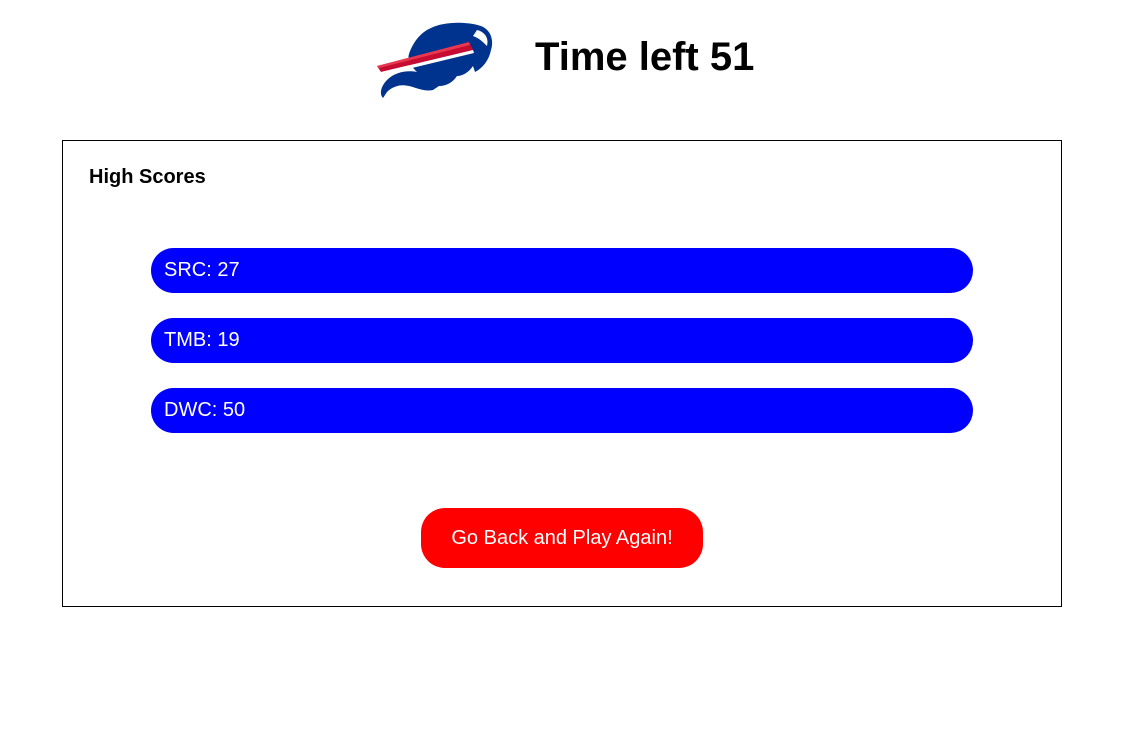 This screenshot has height=743, width=1140. I want to click on score-entry: TMB: 19, so click(562, 340).